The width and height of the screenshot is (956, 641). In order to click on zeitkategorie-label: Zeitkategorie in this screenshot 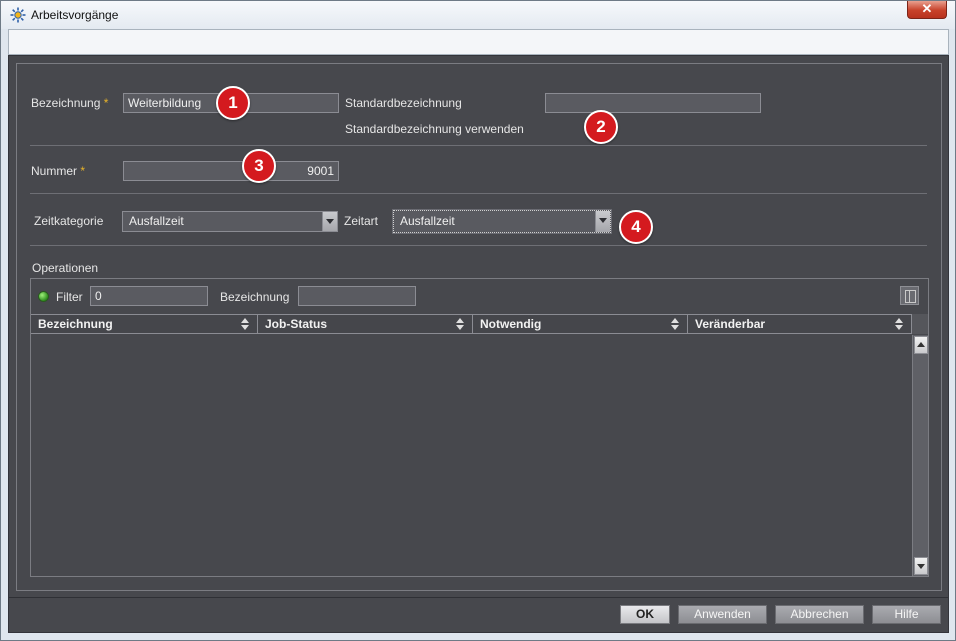, I will do `click(69, 221)`.